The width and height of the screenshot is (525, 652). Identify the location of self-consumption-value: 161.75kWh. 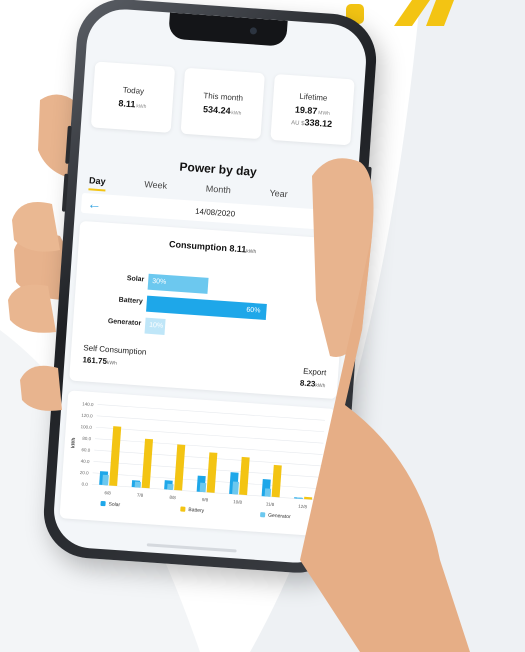
(99, 360).